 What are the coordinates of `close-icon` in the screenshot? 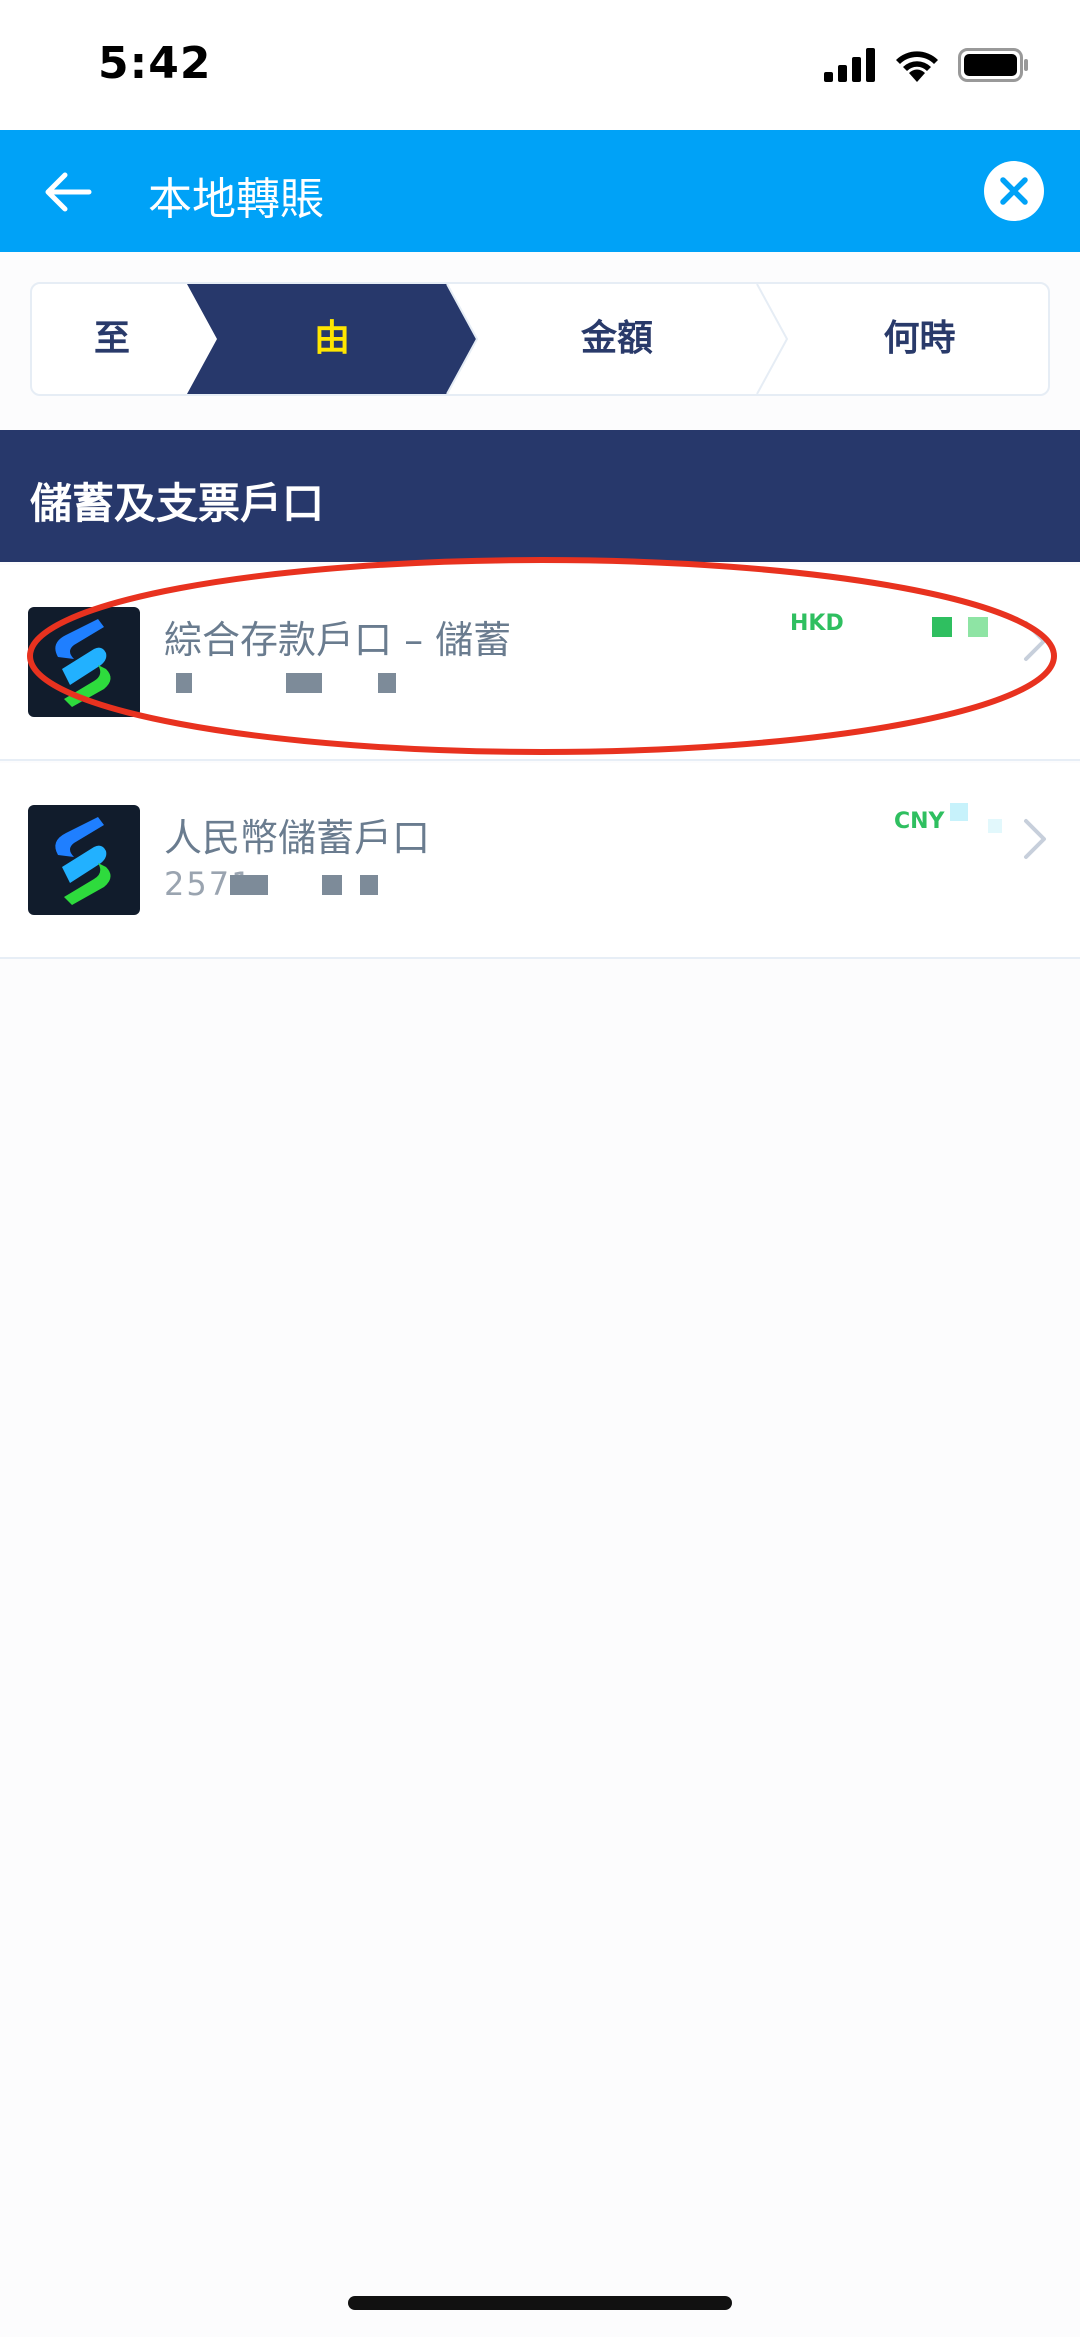 It's located at (1014, 191).